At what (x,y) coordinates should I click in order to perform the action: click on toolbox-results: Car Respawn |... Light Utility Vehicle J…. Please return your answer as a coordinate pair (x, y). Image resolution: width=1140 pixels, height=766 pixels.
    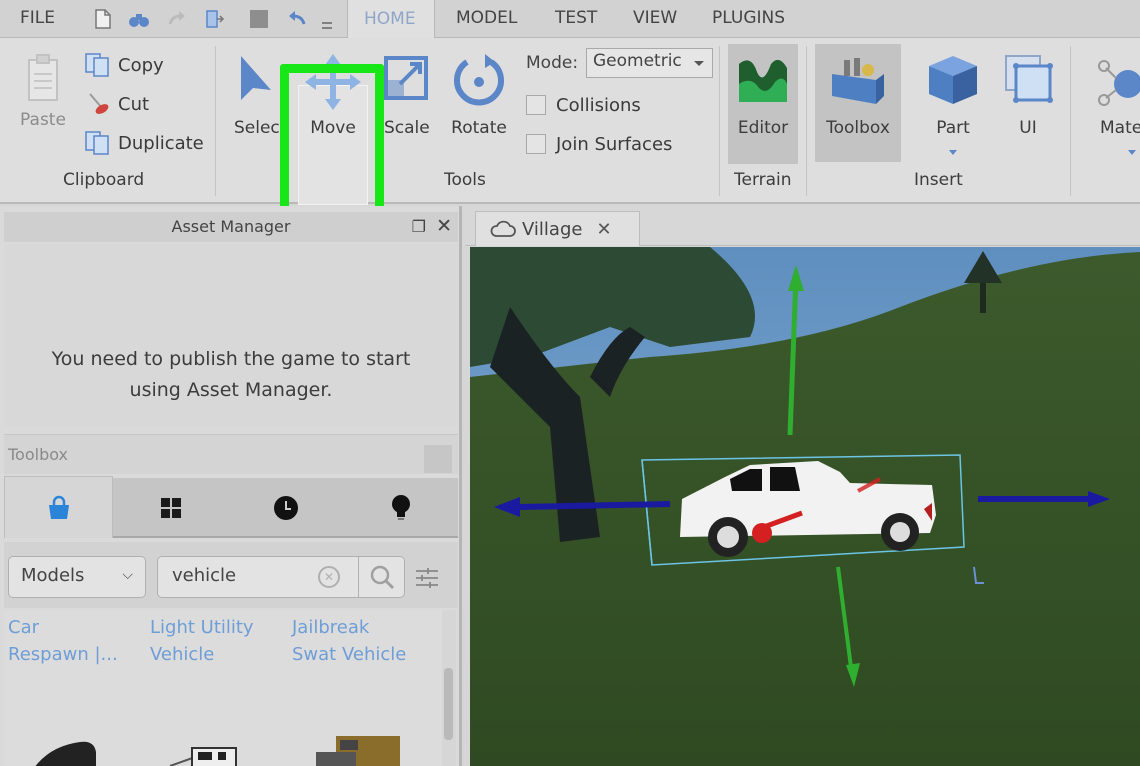
    Looking at the image, I should click on (223, 688).